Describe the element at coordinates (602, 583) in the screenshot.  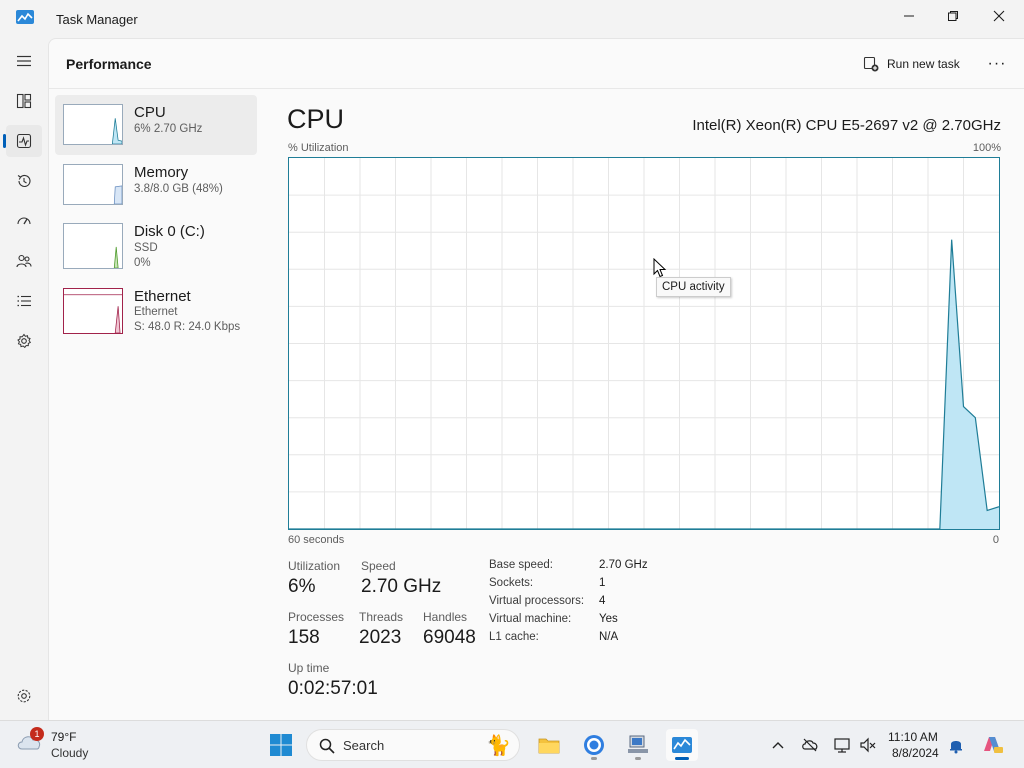
I see `spec-value: 1` at that location.